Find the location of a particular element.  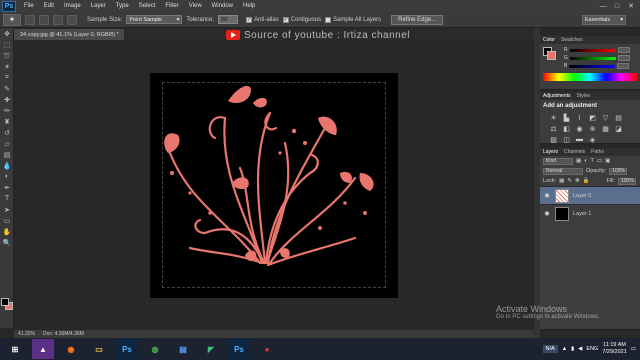

layer-name: Layer 1 is located at coordinates (582, 214).